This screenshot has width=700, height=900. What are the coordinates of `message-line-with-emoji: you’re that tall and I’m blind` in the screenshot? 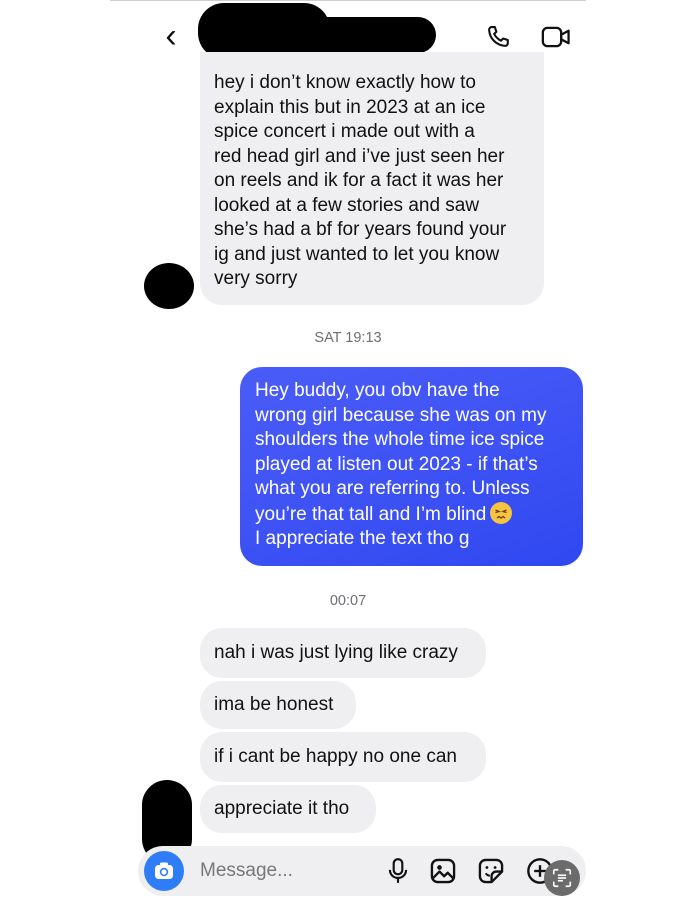 It's located at (419, 514).